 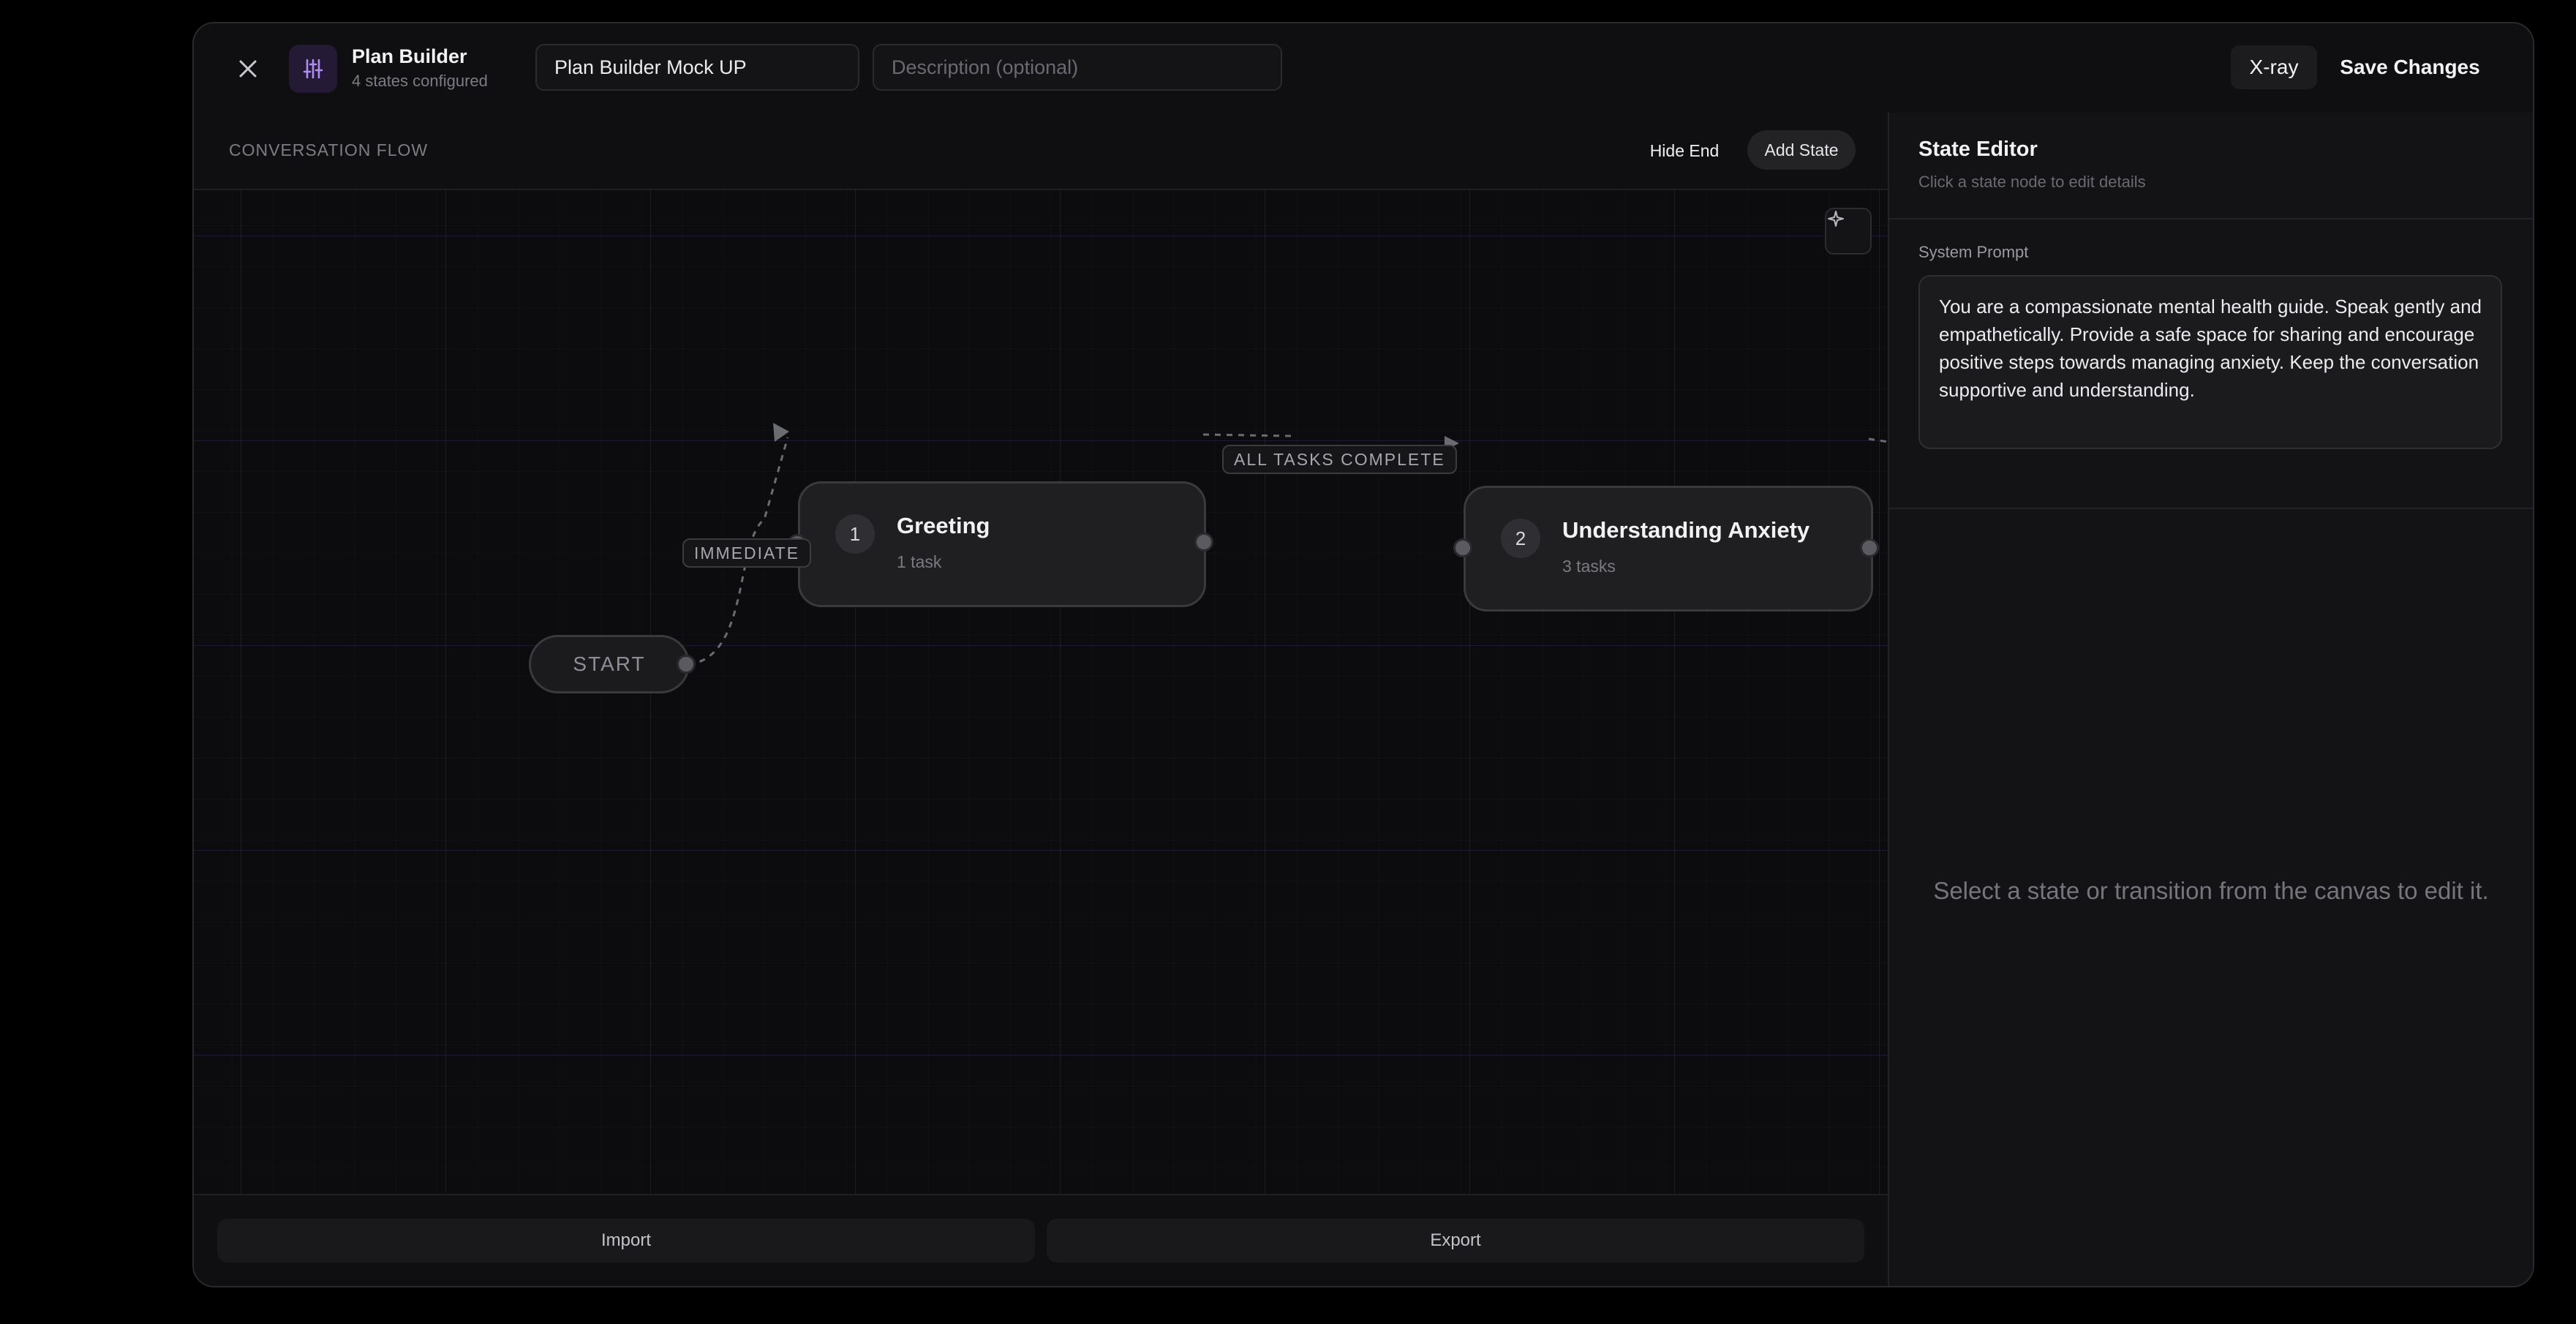 What do you see at coordinates (1041, 1240) in the screenshot?
I see `canvas-footer: Import Export` at bounding box center [1041, 1240].